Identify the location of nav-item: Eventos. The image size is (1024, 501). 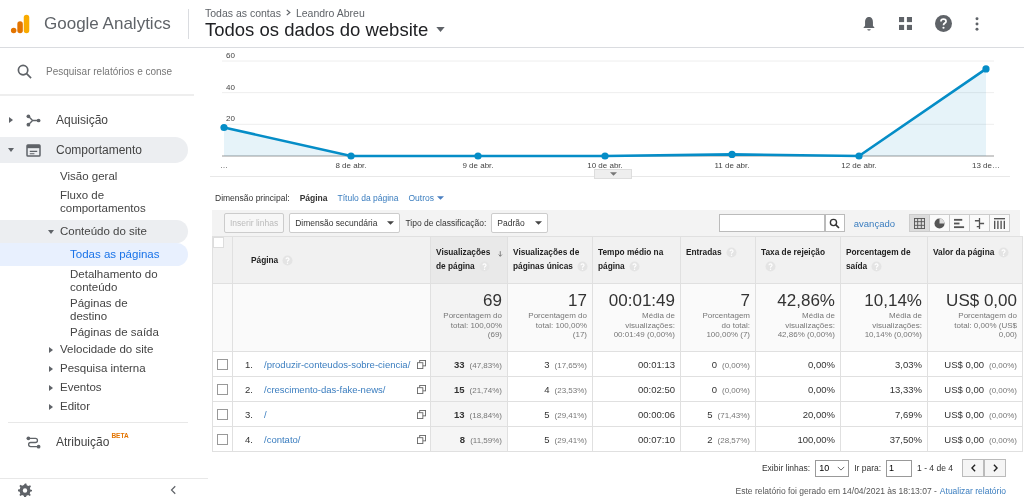
(94, 387).